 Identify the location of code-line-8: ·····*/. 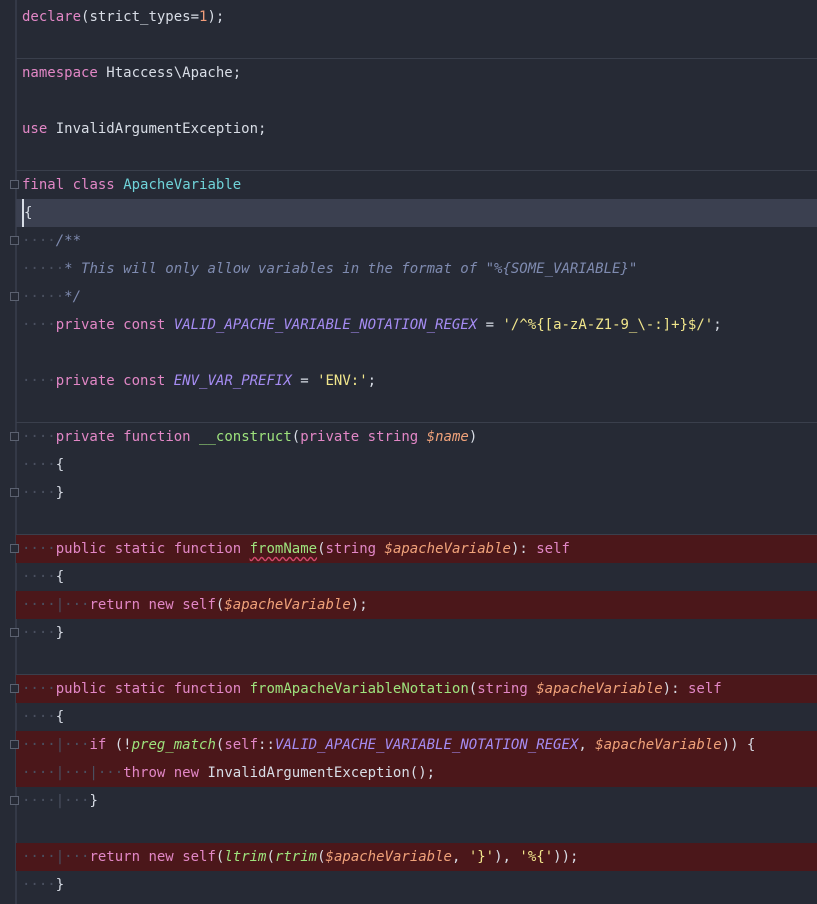
(408, 297).